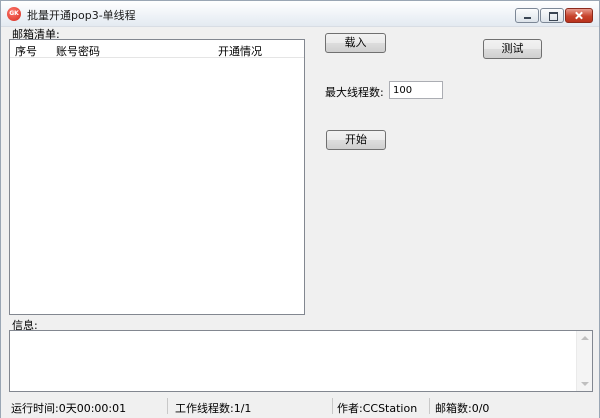 This screenshot has width=600, height=418. Describe the element at coordinates (584, 361) in the screenshot. I see `info-scrollbar` at that location.